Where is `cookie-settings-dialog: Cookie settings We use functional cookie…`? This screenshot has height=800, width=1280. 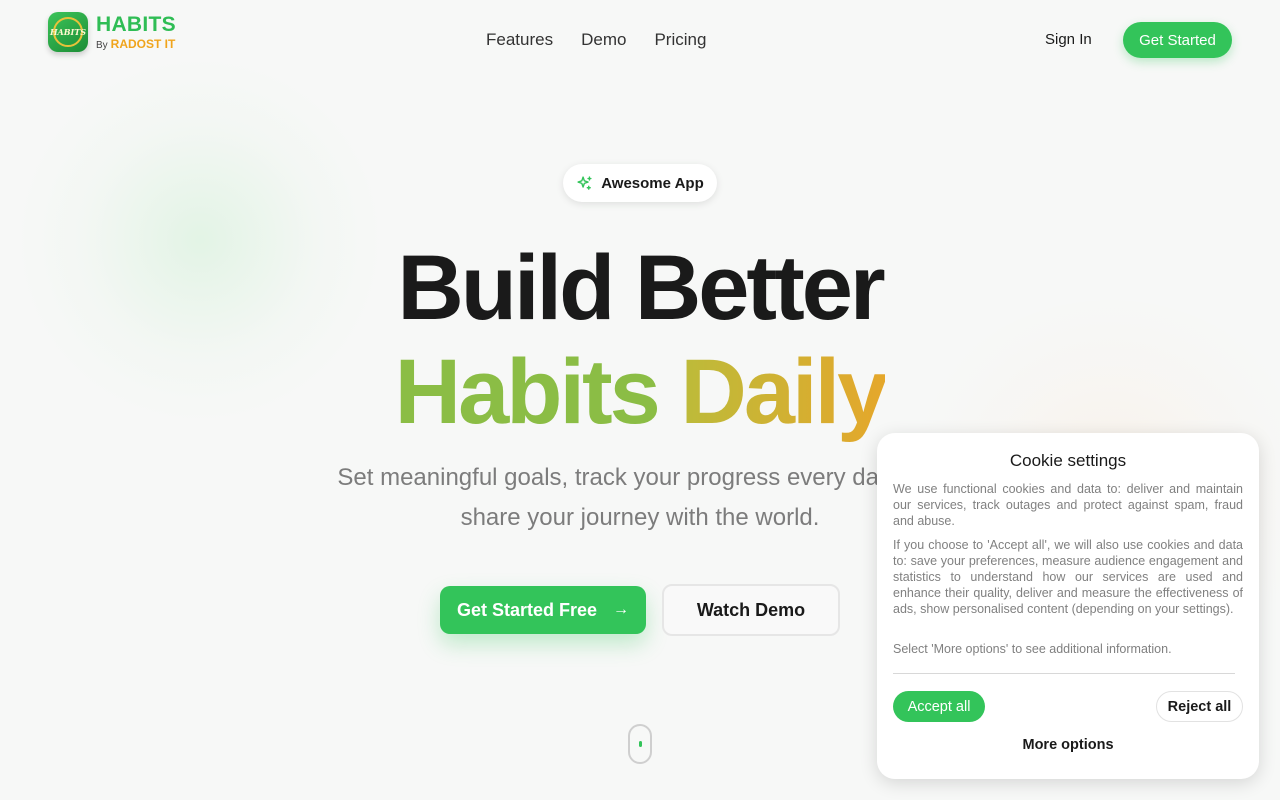 cookie-settings-dialog: Cookie settings We use functional cookie… is located at coordinates (1068, 606).